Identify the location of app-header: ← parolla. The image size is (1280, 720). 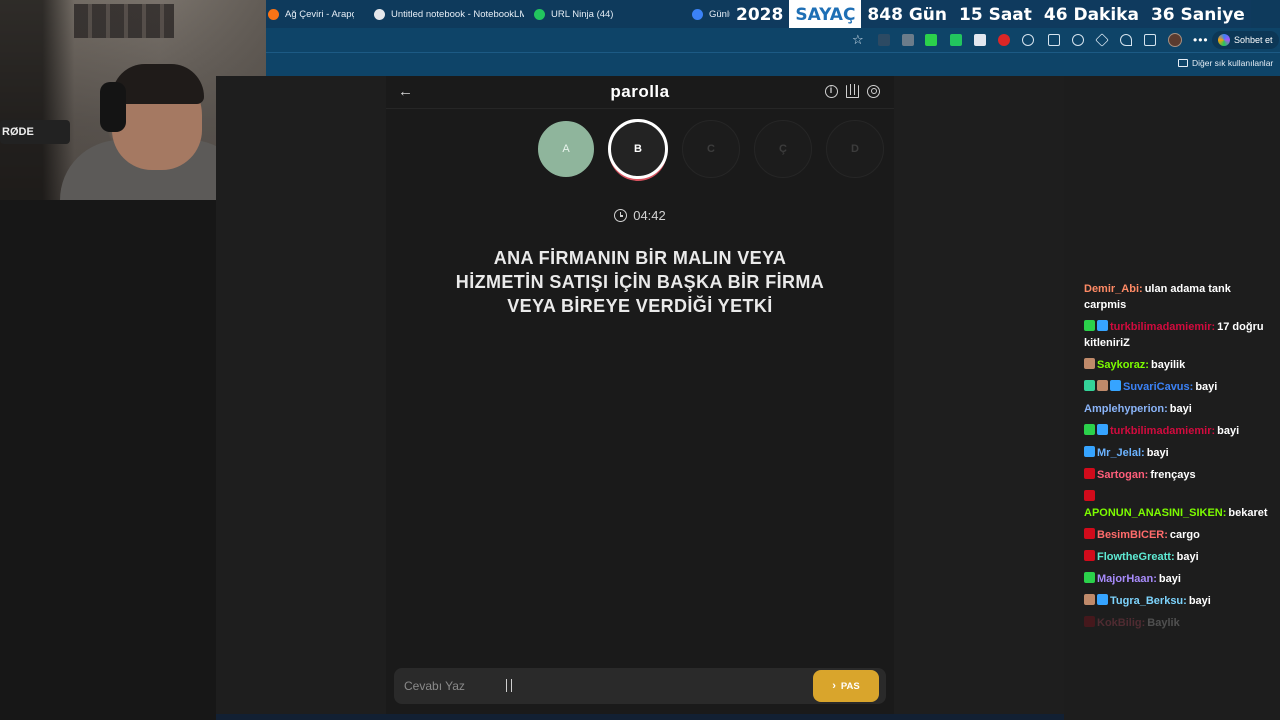
(640, 92).